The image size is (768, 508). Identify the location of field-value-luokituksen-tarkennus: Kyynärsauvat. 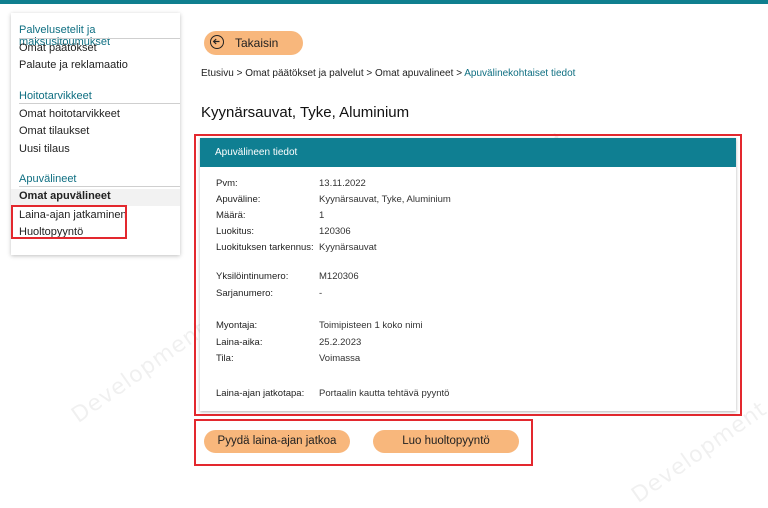
(348, 247).